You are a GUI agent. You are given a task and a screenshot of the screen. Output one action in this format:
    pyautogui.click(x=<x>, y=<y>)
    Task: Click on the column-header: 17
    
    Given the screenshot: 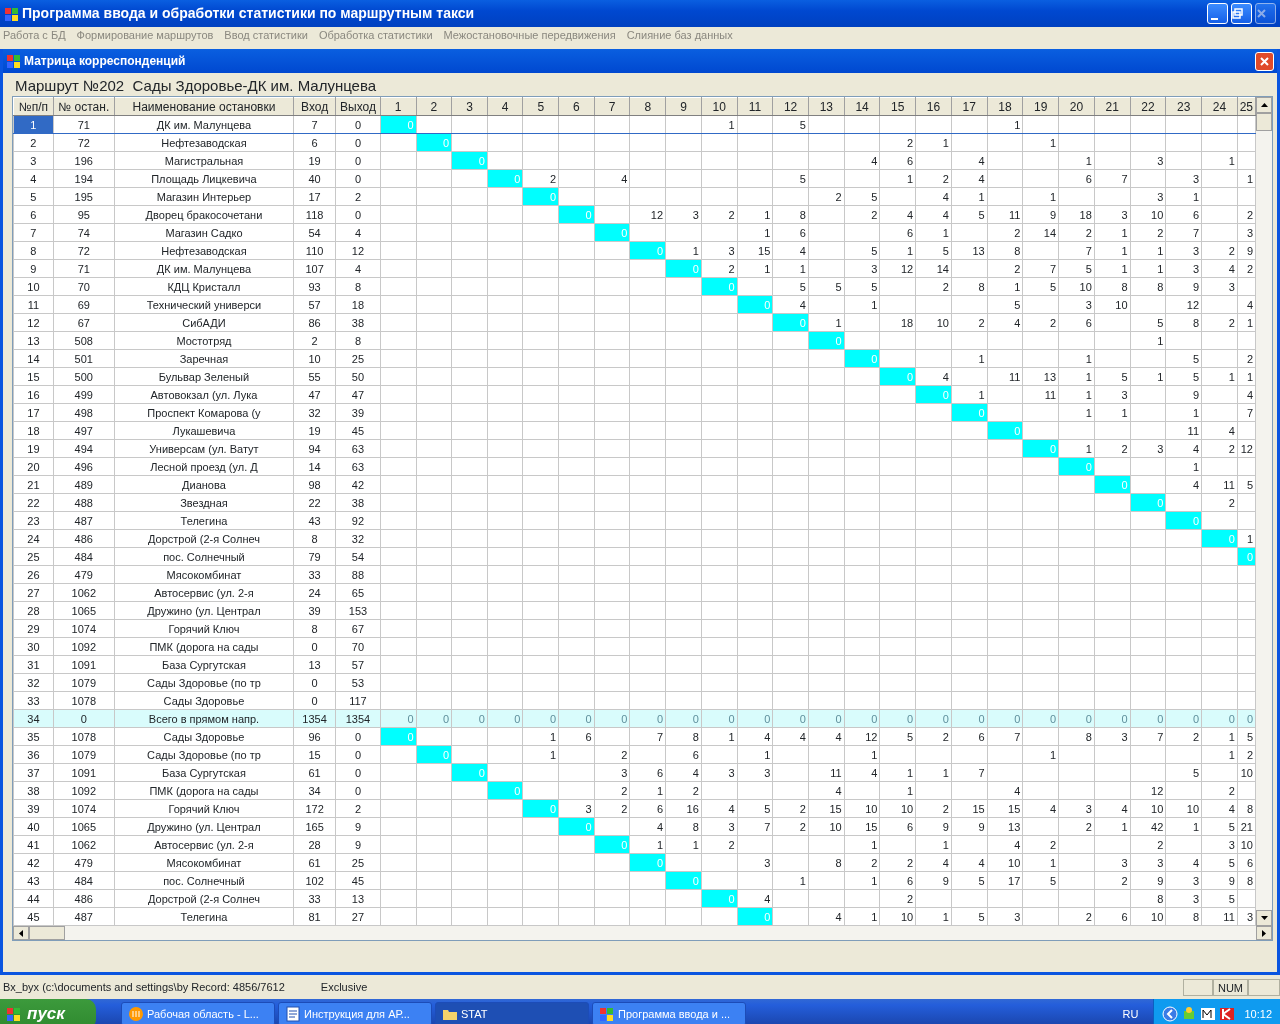 What is the action you would take?
    pyautogui.click(x=969, y=106)
    